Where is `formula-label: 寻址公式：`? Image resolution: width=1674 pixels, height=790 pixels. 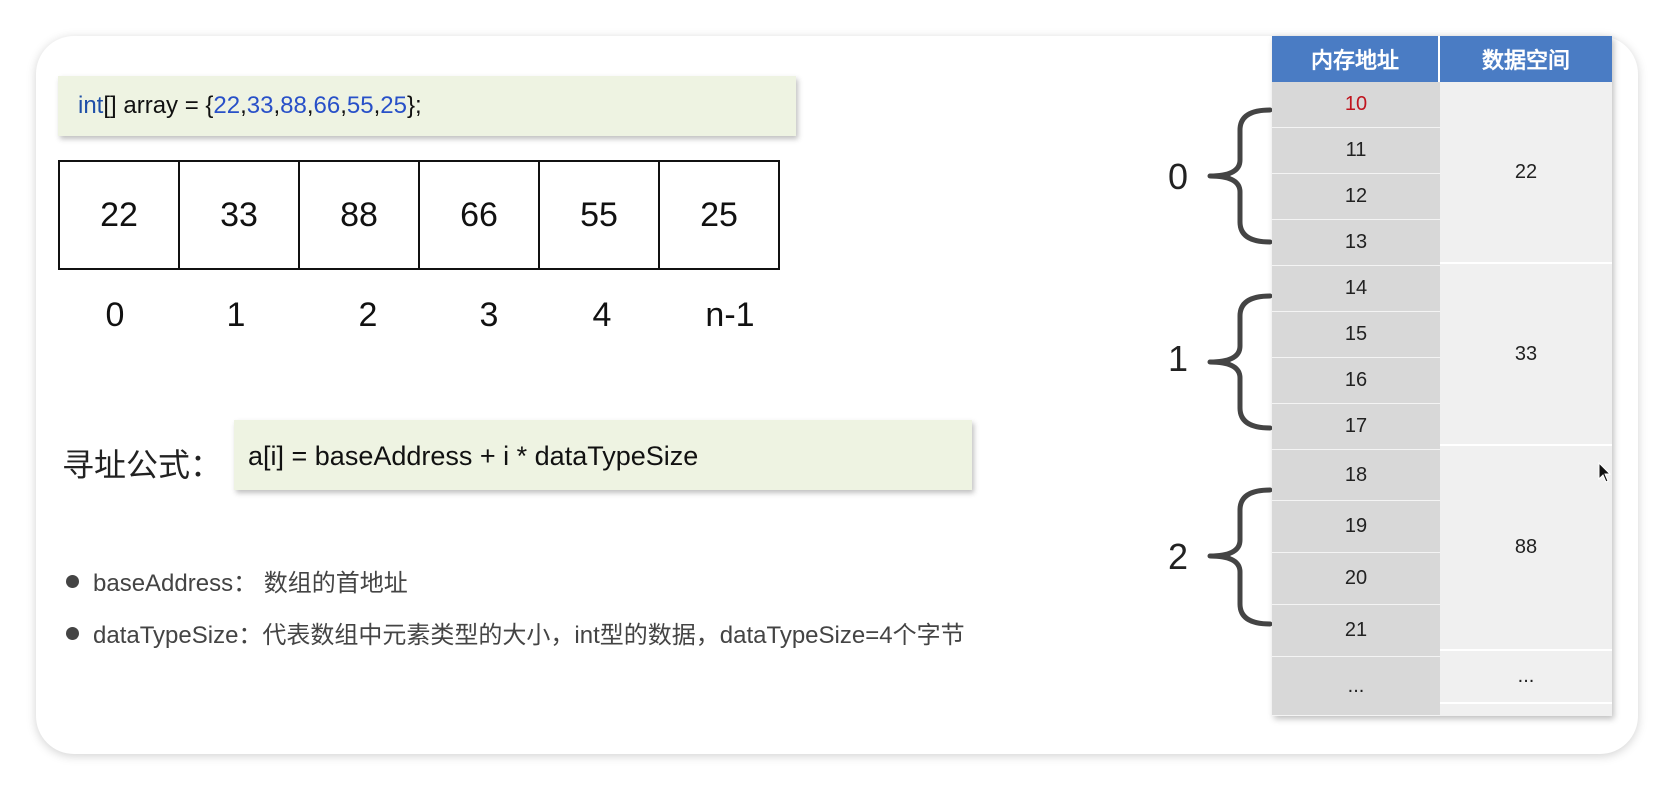 formula-label: 寻址公式： is located at coordinates (142, 465).